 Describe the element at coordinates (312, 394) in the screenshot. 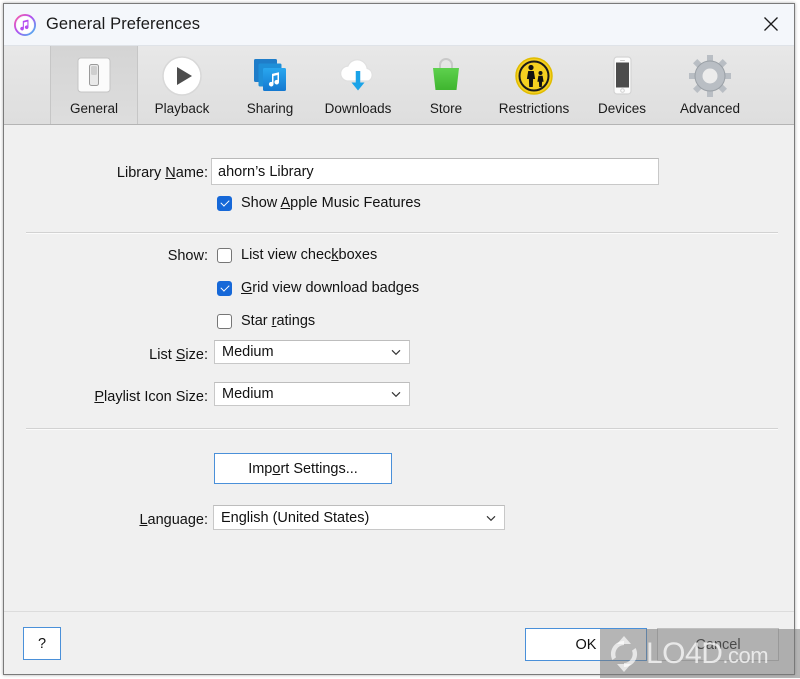

I see `playlist-icon-size-select: Medium` at that location.